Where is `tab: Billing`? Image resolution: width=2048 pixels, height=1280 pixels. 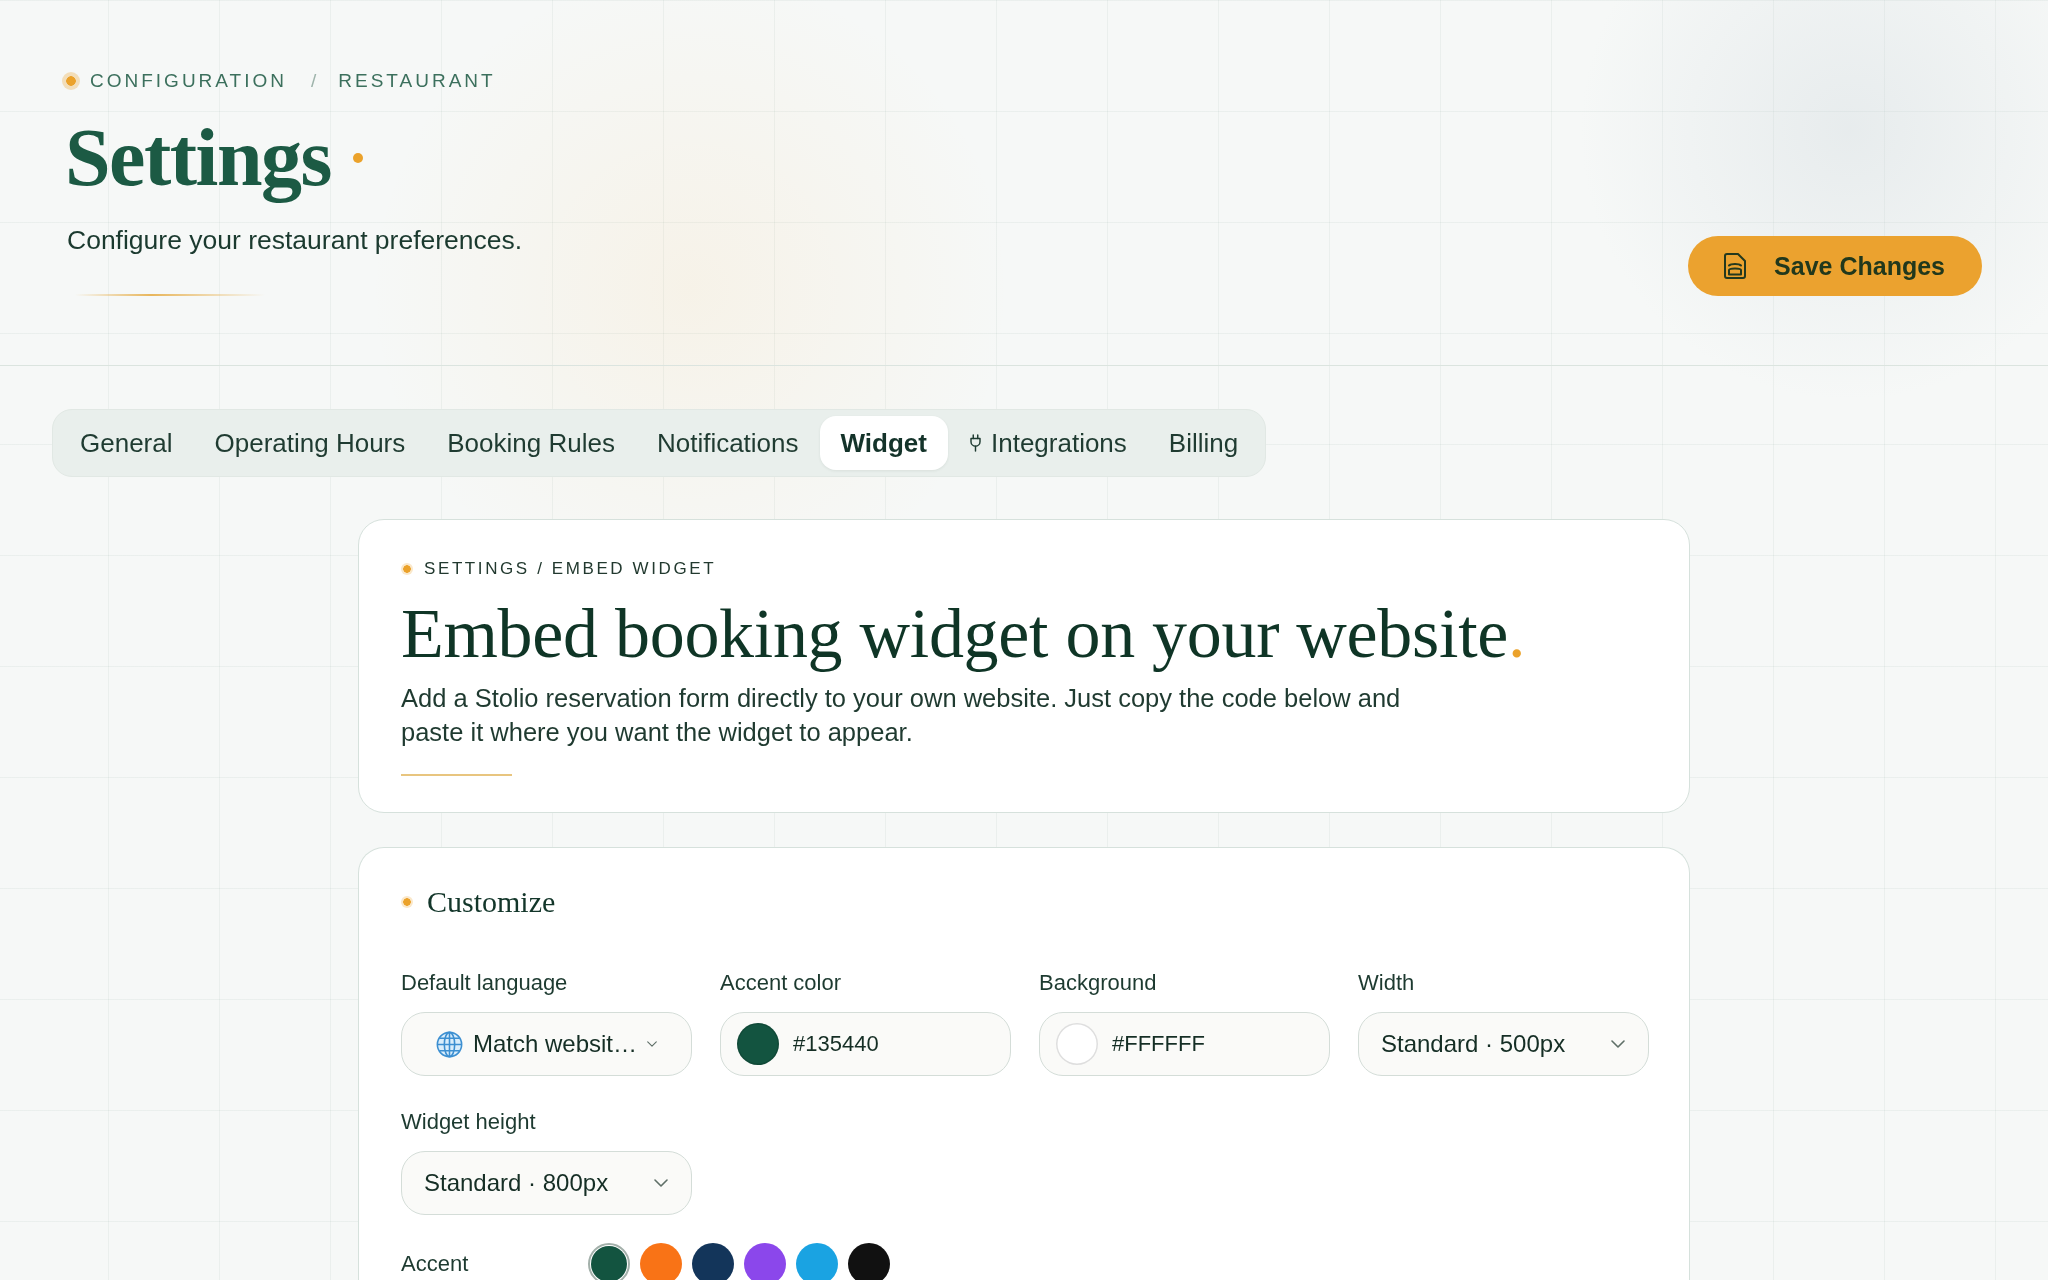 tab: Billing is located at coordinates (1203, 443).